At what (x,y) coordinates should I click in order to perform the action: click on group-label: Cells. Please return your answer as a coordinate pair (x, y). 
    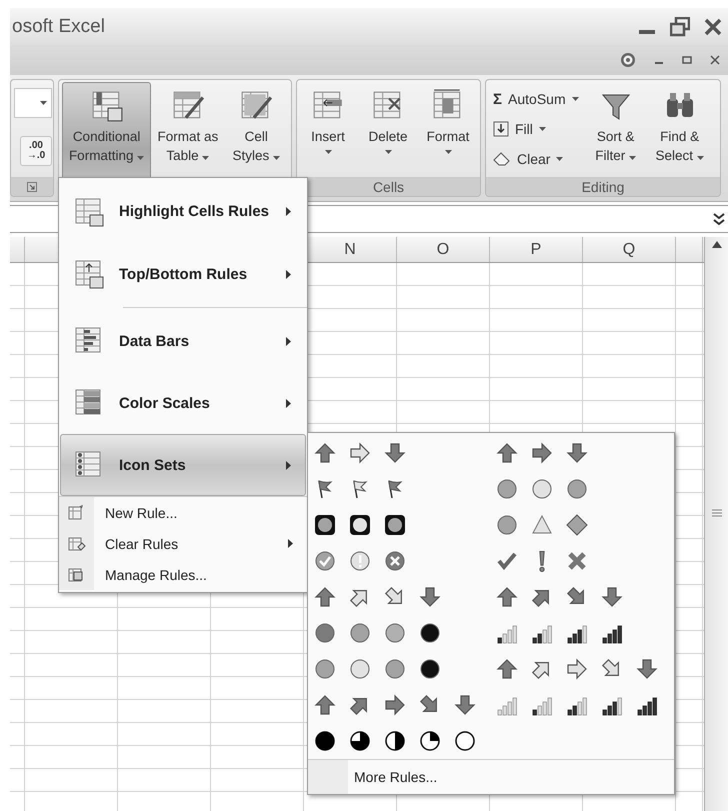
    Looking at the image, I should click on (388, 186).